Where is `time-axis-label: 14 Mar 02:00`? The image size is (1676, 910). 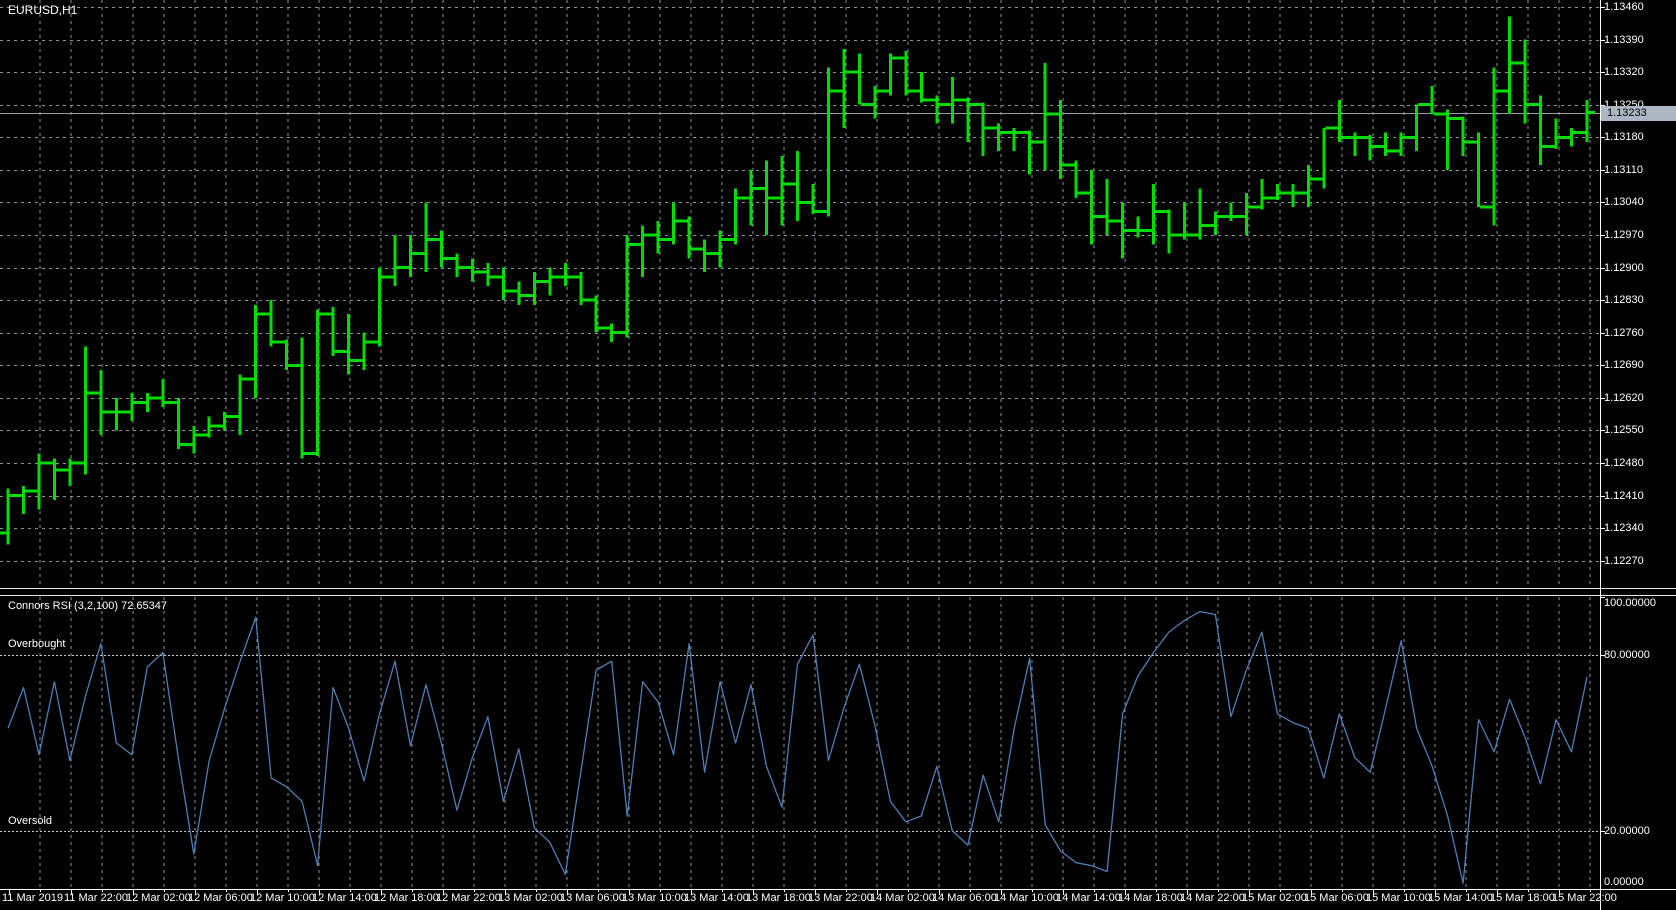
time-axis-label: 14 Mar 02:00 is located at coordinates (902, 898).